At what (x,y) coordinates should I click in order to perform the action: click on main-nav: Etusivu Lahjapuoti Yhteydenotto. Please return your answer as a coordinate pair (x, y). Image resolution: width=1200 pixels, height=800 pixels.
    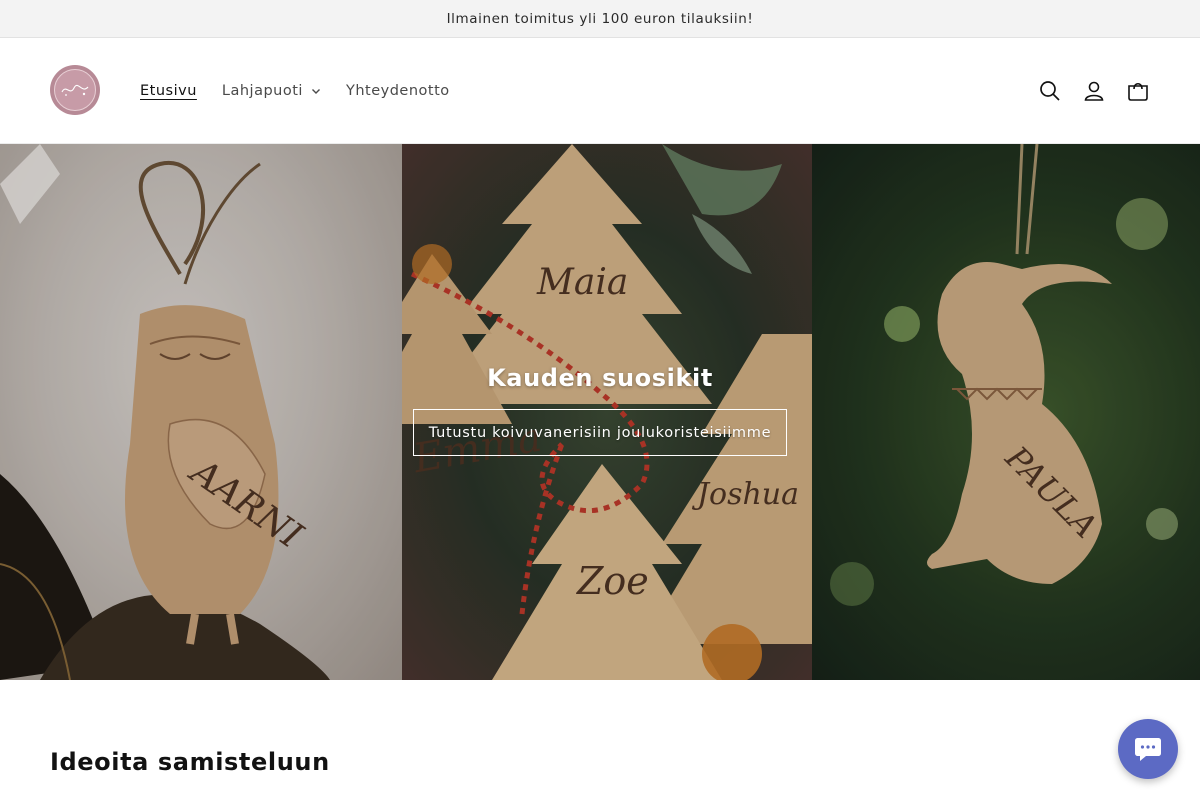
    Looking at the image, I should click on (307, 90).